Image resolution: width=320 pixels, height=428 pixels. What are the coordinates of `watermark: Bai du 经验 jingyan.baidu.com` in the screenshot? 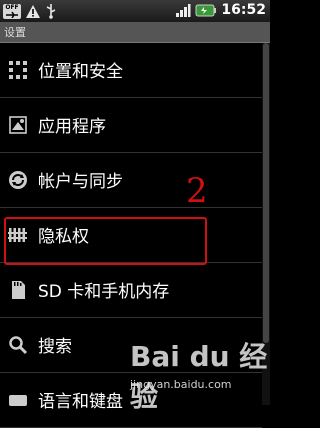 It's located at (200, 374).